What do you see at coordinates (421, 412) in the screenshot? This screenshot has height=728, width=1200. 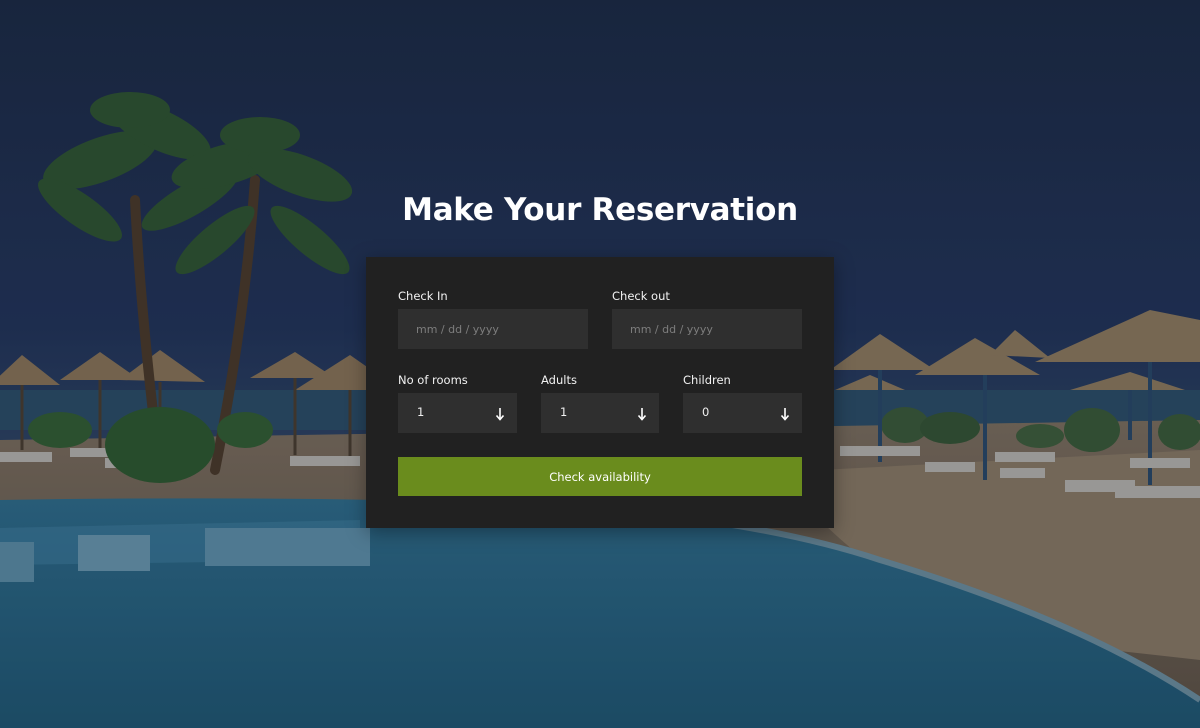 I see `rooms-value: 1` at bounding box center [421, 412].